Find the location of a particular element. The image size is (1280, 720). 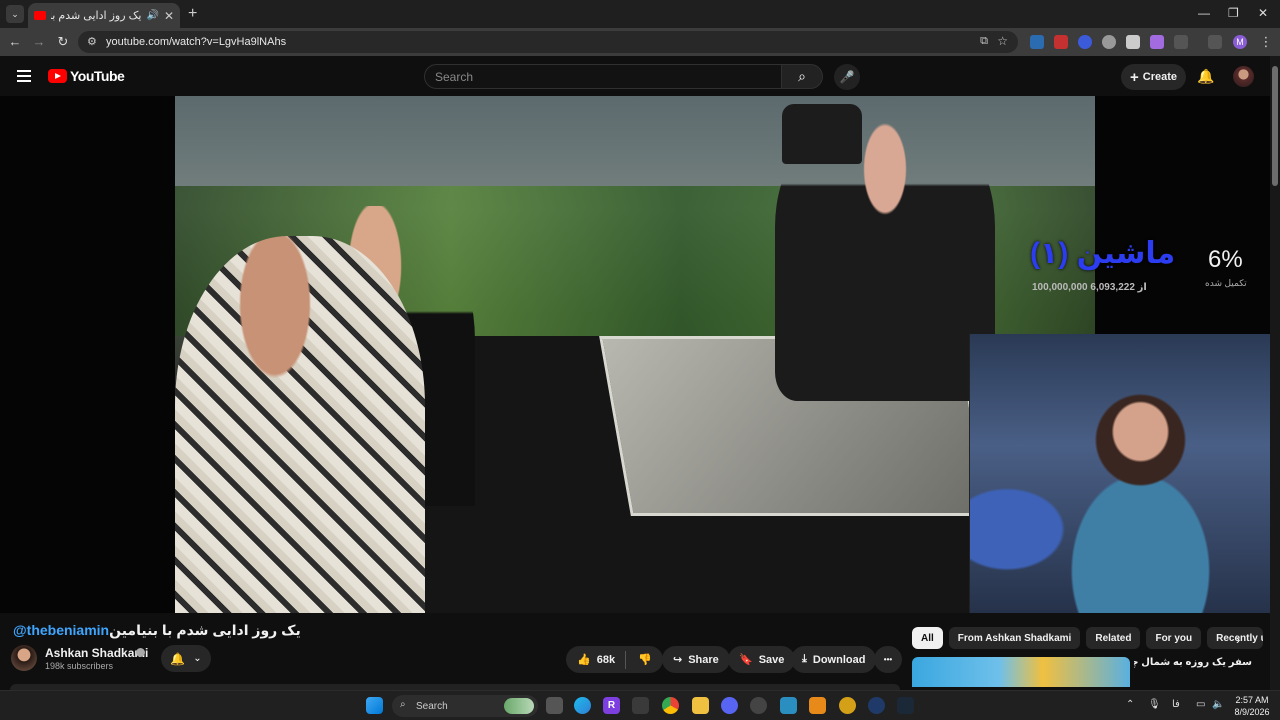

voice-search-button: 🎤 is located at coordinates (847, 77).